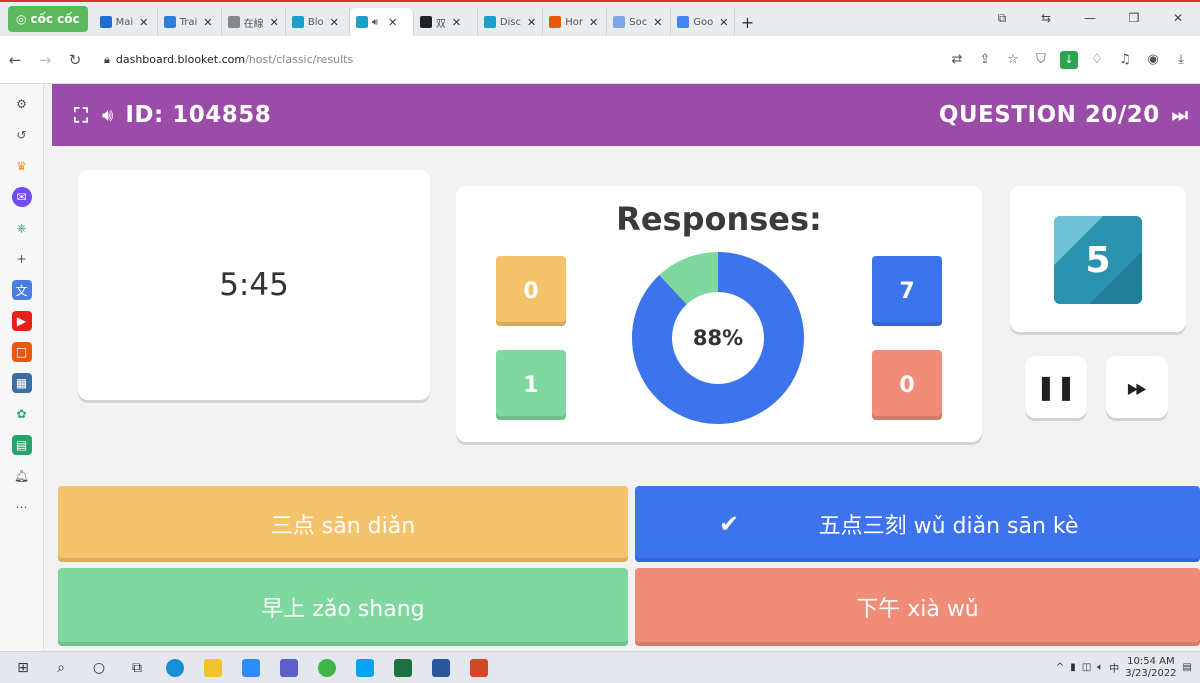  What do you see at coordinates (45, 60) in the screenshot?
I see `forward-button: →` at bounding box center [45, 60].